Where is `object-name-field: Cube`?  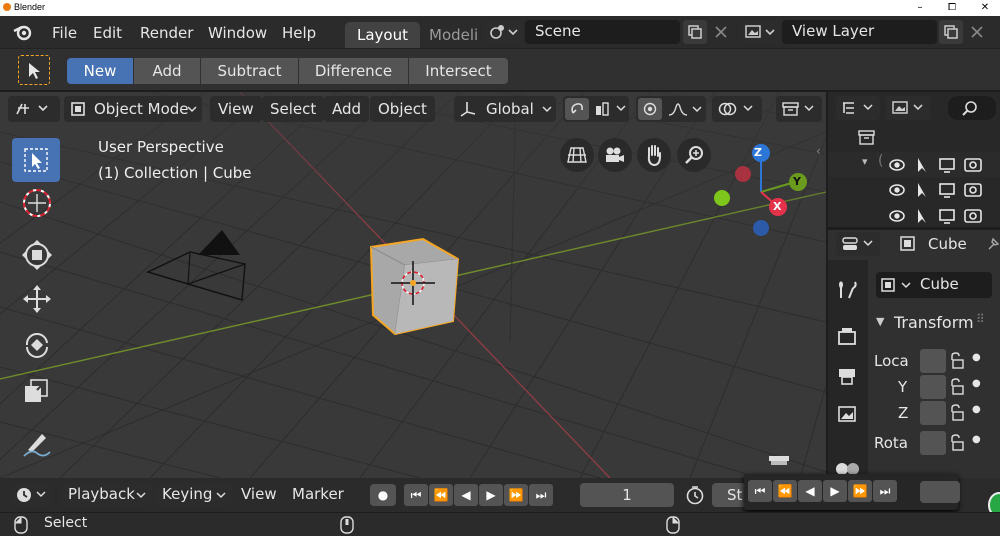
object-name-field: Cube is located at coordinates (934, 285).